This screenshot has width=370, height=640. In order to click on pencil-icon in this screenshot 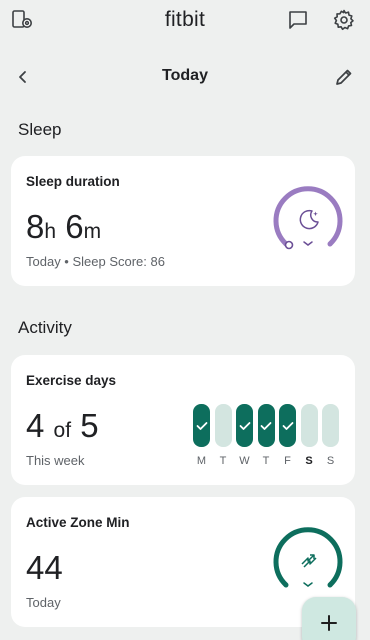, I will do `click(344, 77)`.